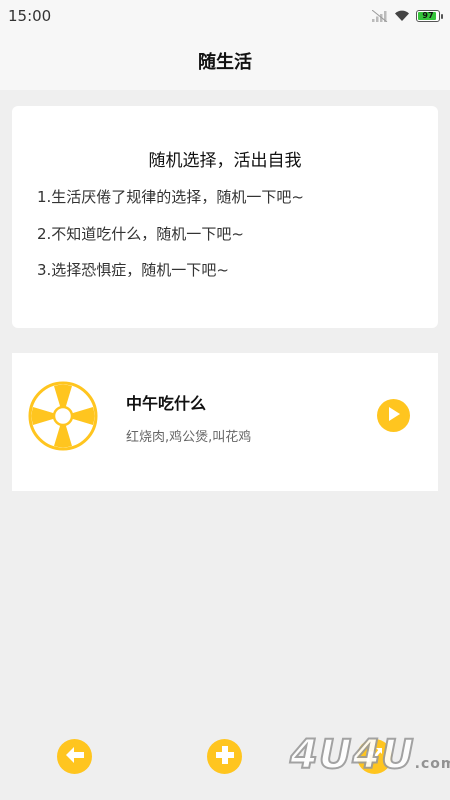 Image resolution: width=450 pixels, height=800 pixels. I want to click on status-time: 15:00, so click(30, 16).